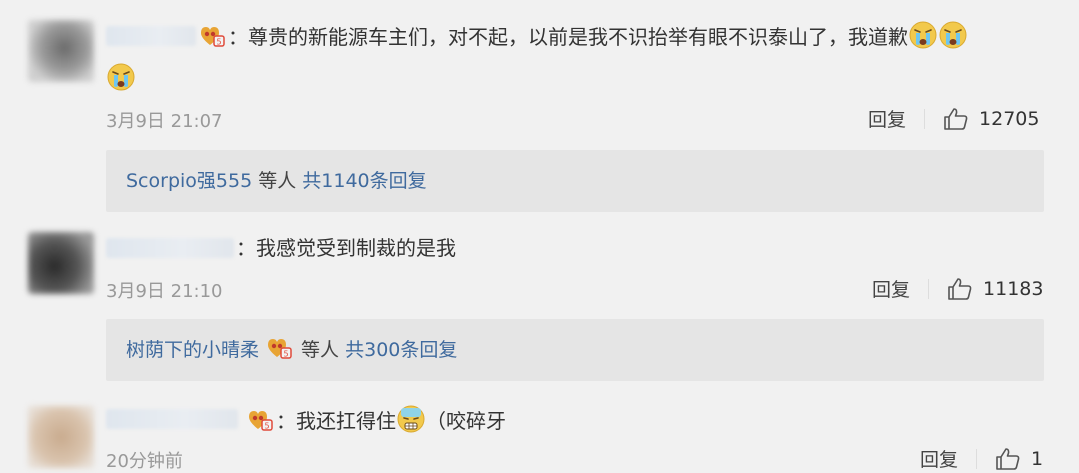  Describe the element at coordinates (364, 181) in the screenshot. I see `replies-count-link: 共1140条回复` at that location.